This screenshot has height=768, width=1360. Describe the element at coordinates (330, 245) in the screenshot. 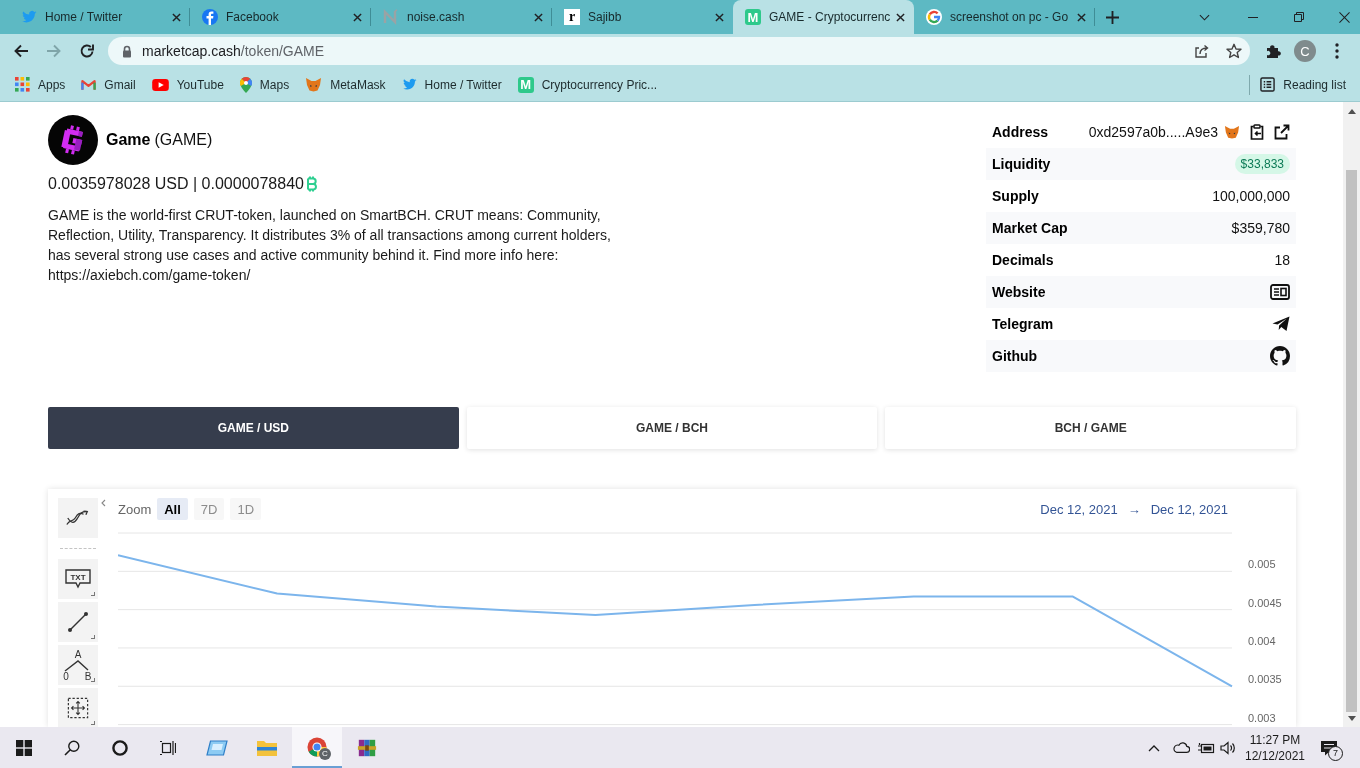

I see `token-description: GAME is the world-first CRUT-token, launched on SmartBCH. CRUT means: Community, Reflection, Utility, Transparency. It distributes 3% of all transactions among current holders, has several strong use cases and active community behind it. Find more info here: https://axiebch.com/game-token/` at that location.